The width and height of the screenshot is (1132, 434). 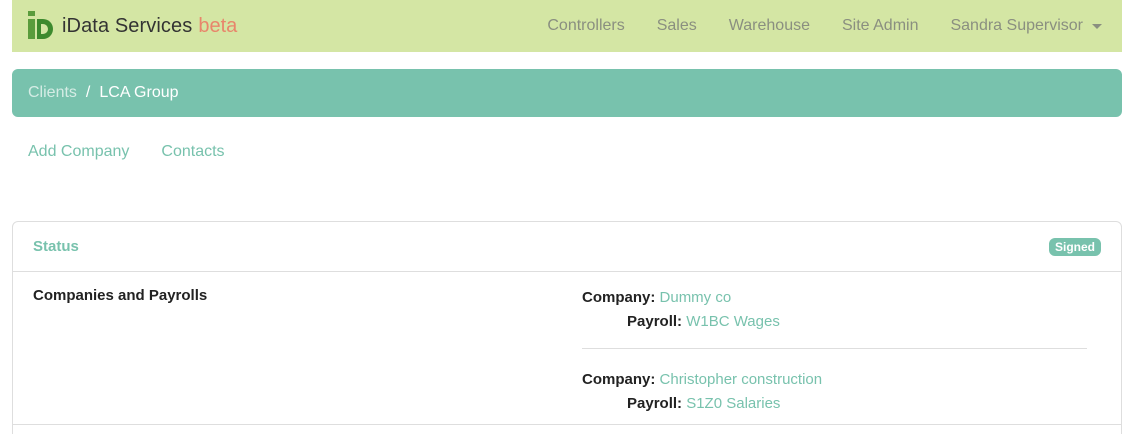 I want to click on user-menu-dropdown: Sandra Supervisor, so click(x=1026, y=26).